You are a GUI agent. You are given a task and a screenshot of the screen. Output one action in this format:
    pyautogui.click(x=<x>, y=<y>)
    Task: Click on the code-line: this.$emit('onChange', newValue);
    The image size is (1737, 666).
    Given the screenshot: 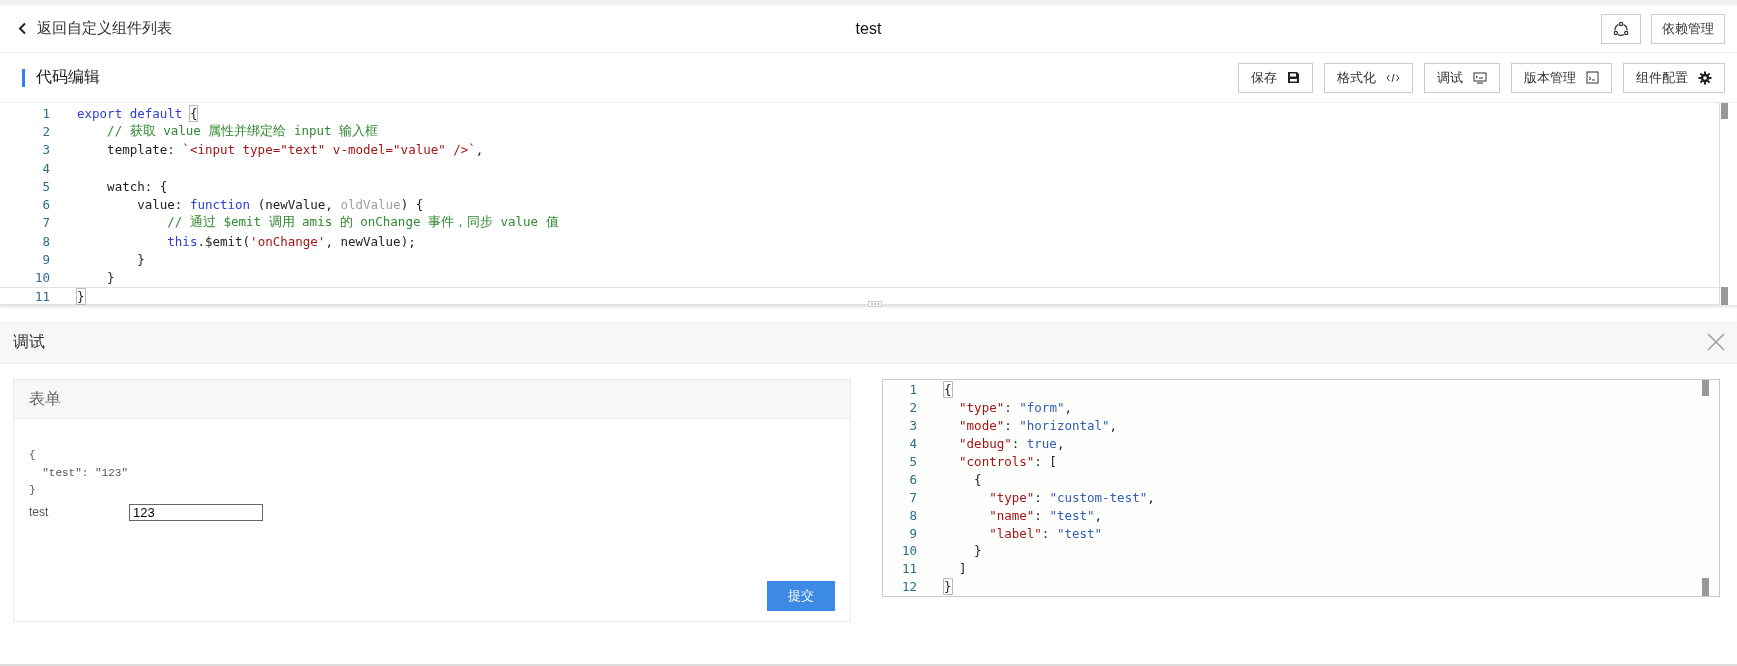 What is the action you would take?
    pyautogui.click(x=291, y=241)
    